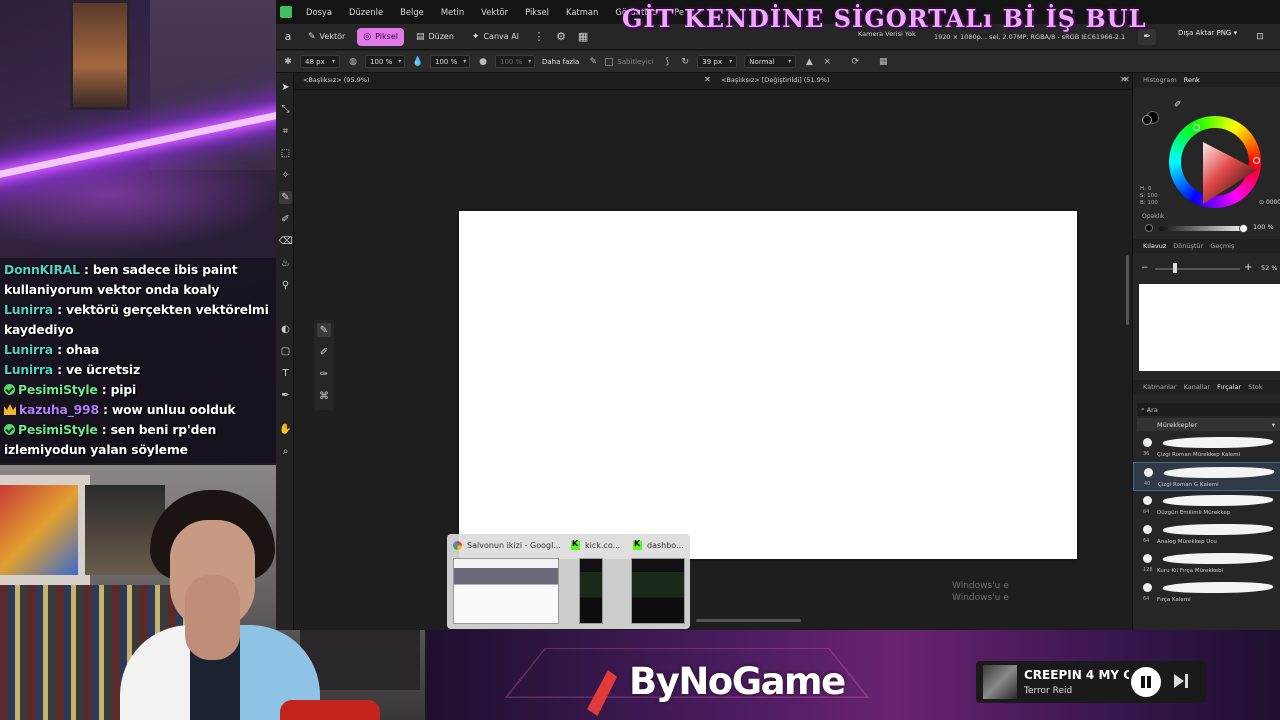 The height and width of the screenshot is (720, 1280). I want to click on zoom-tool-icon: ⌕, so click(285, 451).